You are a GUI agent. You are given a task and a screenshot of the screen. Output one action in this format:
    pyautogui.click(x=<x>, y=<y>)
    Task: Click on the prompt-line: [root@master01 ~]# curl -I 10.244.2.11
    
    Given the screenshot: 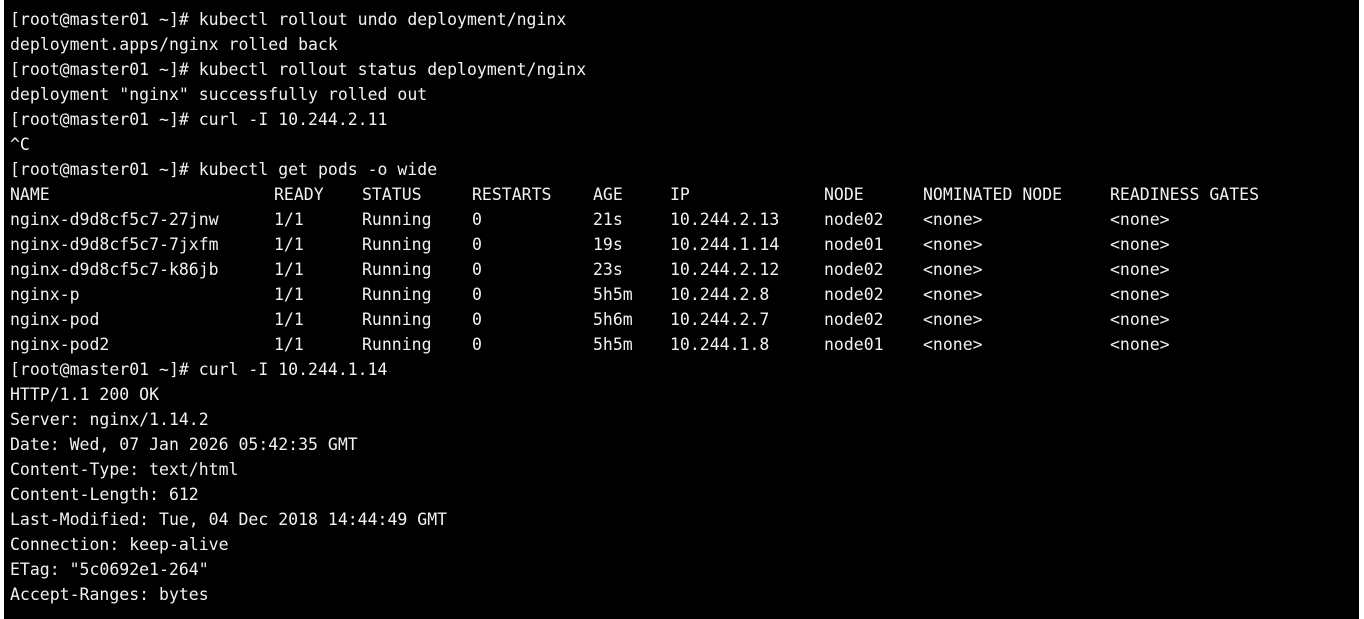 What is the action you would take?
    pyautogui.click(x=199, y=119)
    